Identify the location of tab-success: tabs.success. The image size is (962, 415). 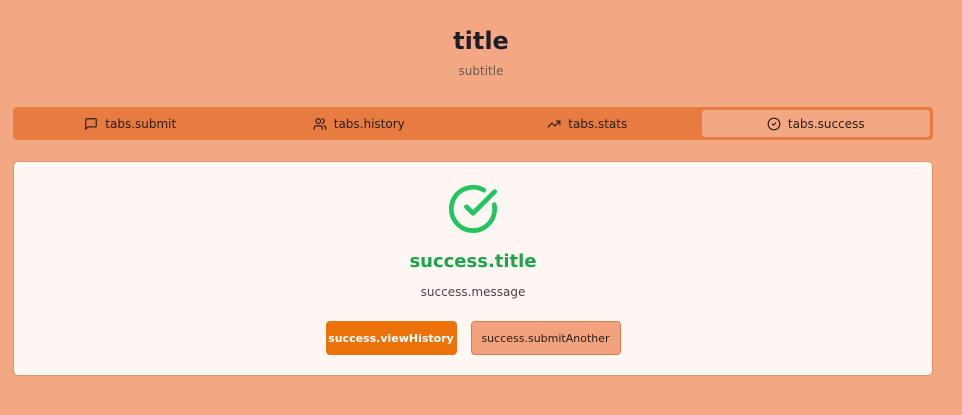
(815, 123).